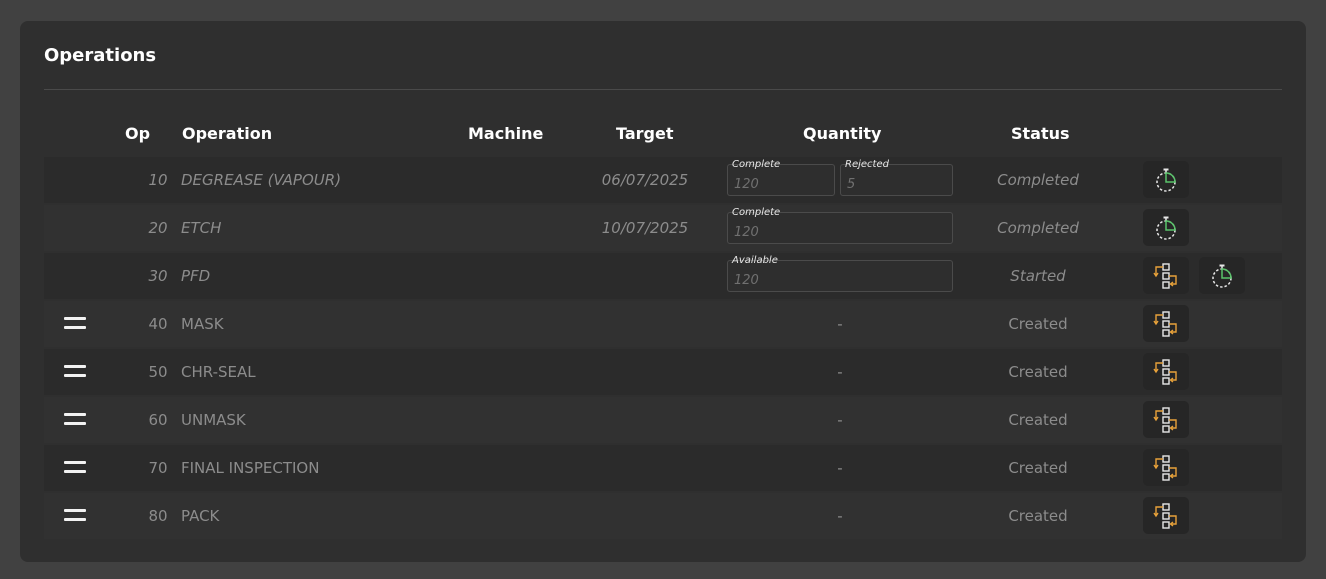  What do you see at coordinates (842, 133) in the screenshot?
I see `column-header-quantity: Quantity` at bounding box center [842, 133].